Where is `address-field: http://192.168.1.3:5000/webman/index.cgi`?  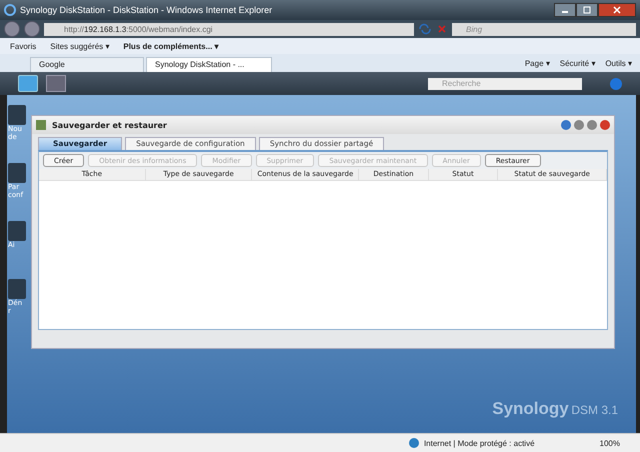
address-field: http://192.168.1.3:5000/webman/index.cgi is located at coordinates (229, 29).